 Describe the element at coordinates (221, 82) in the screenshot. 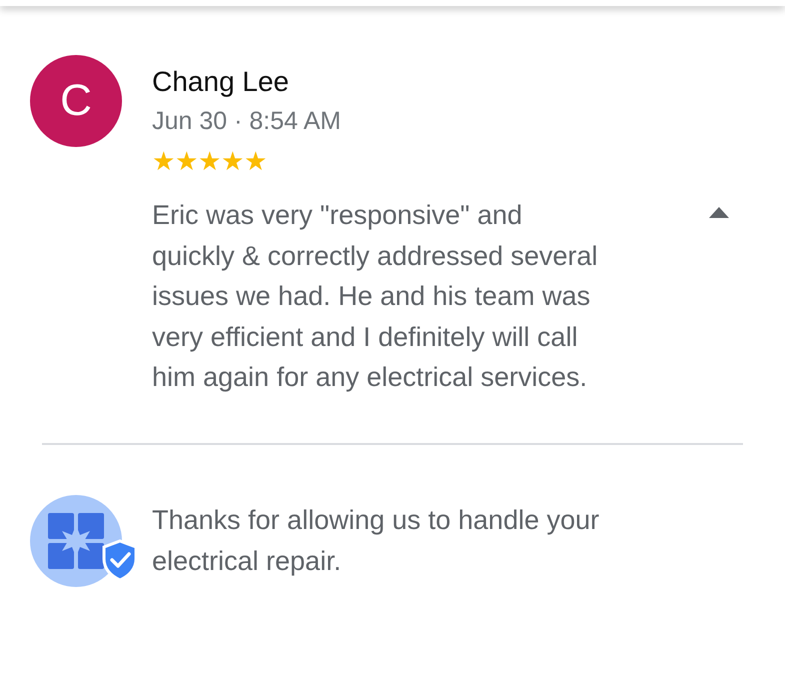

I see `reviewer-name: Chang Lee` at that location.